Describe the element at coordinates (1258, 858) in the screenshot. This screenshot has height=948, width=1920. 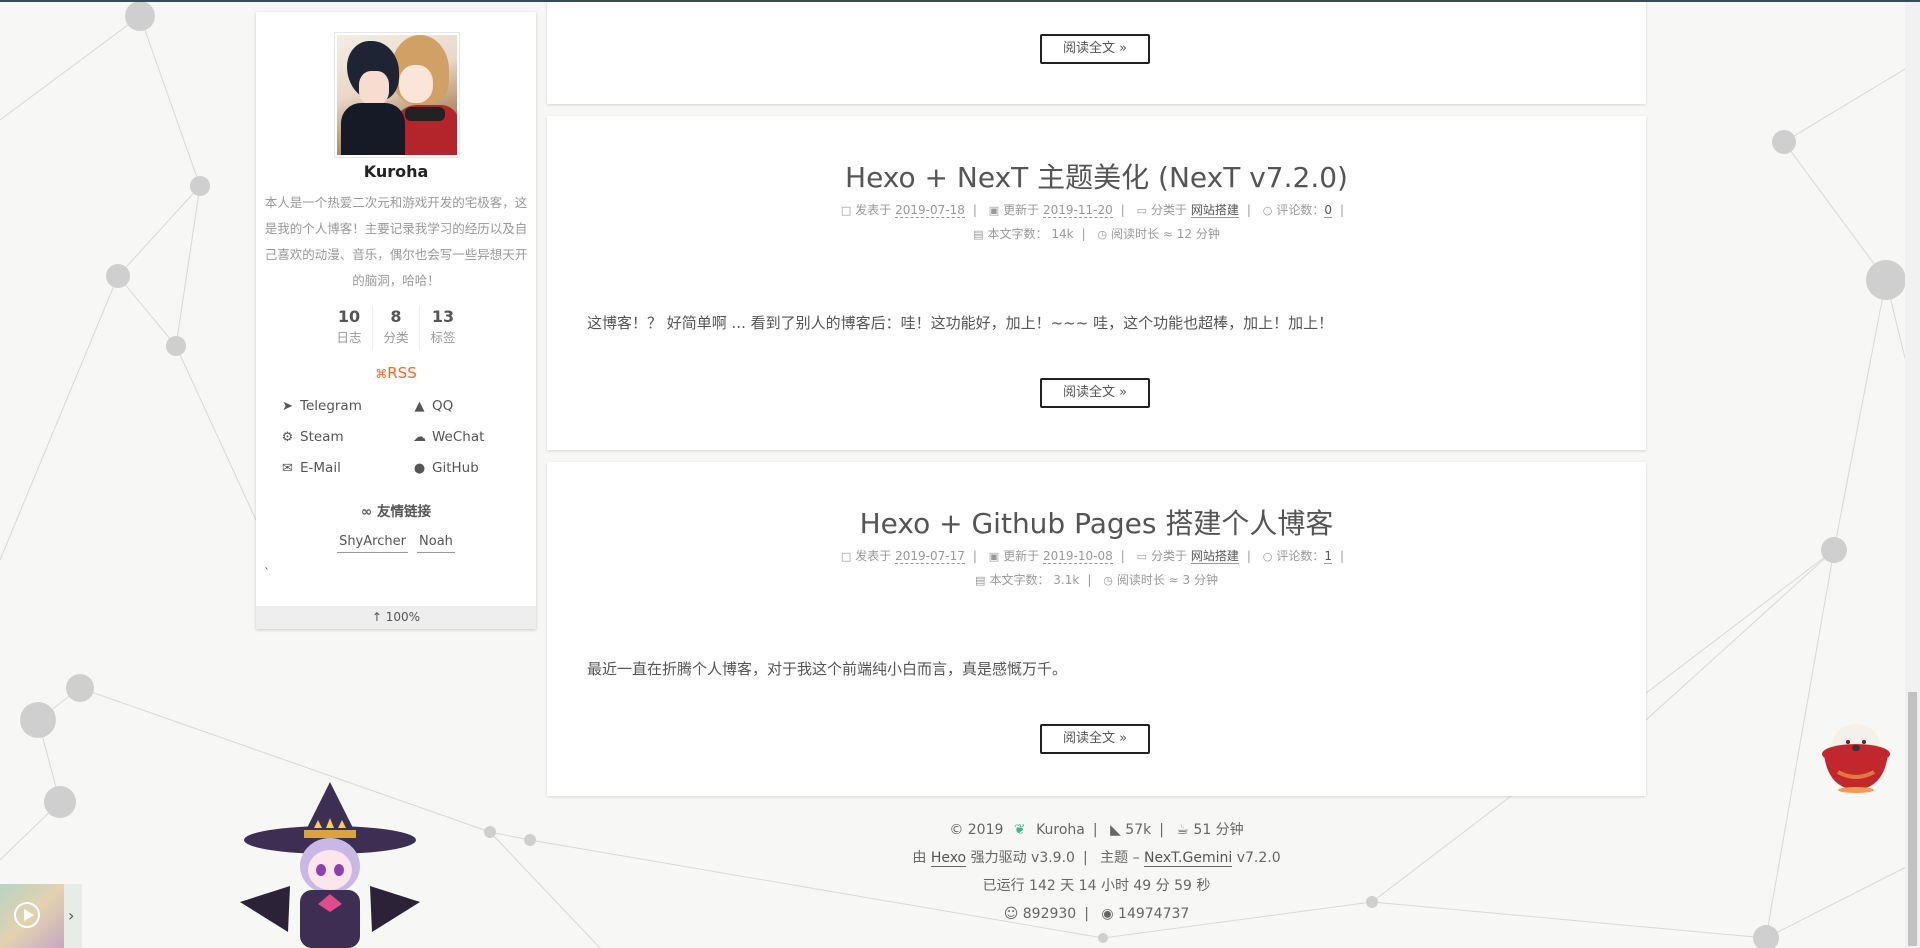
I see `theme-version: v7.2.0` at that location.